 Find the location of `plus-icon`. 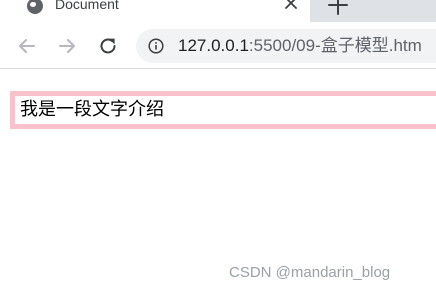

plus-icon is located at coordinates (338, 9).